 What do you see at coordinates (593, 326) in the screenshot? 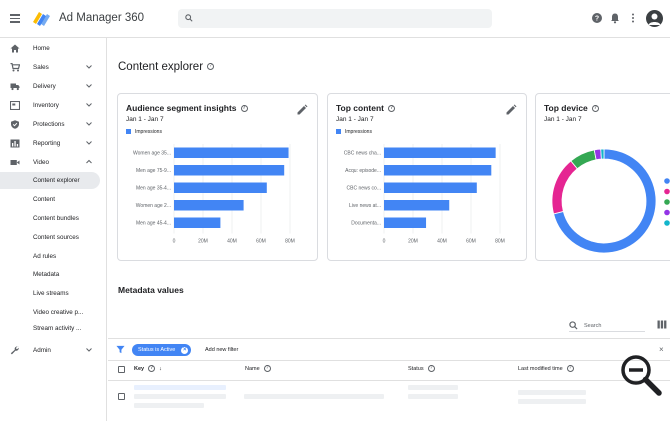
I see `table-search-placeholder: Search` at bounding box center [593, 326].